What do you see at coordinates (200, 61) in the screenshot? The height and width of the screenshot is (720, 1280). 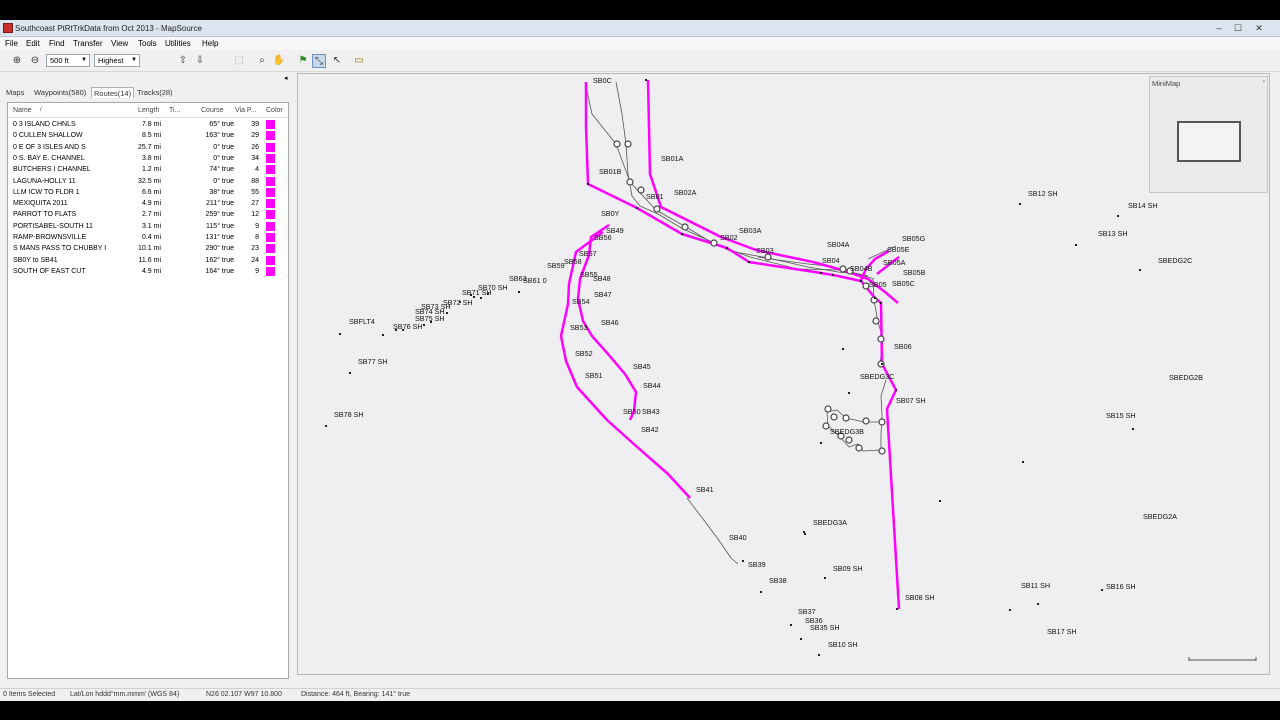 I see `receive-from-device-icon: ⇩` at bounding box center [200, 61].